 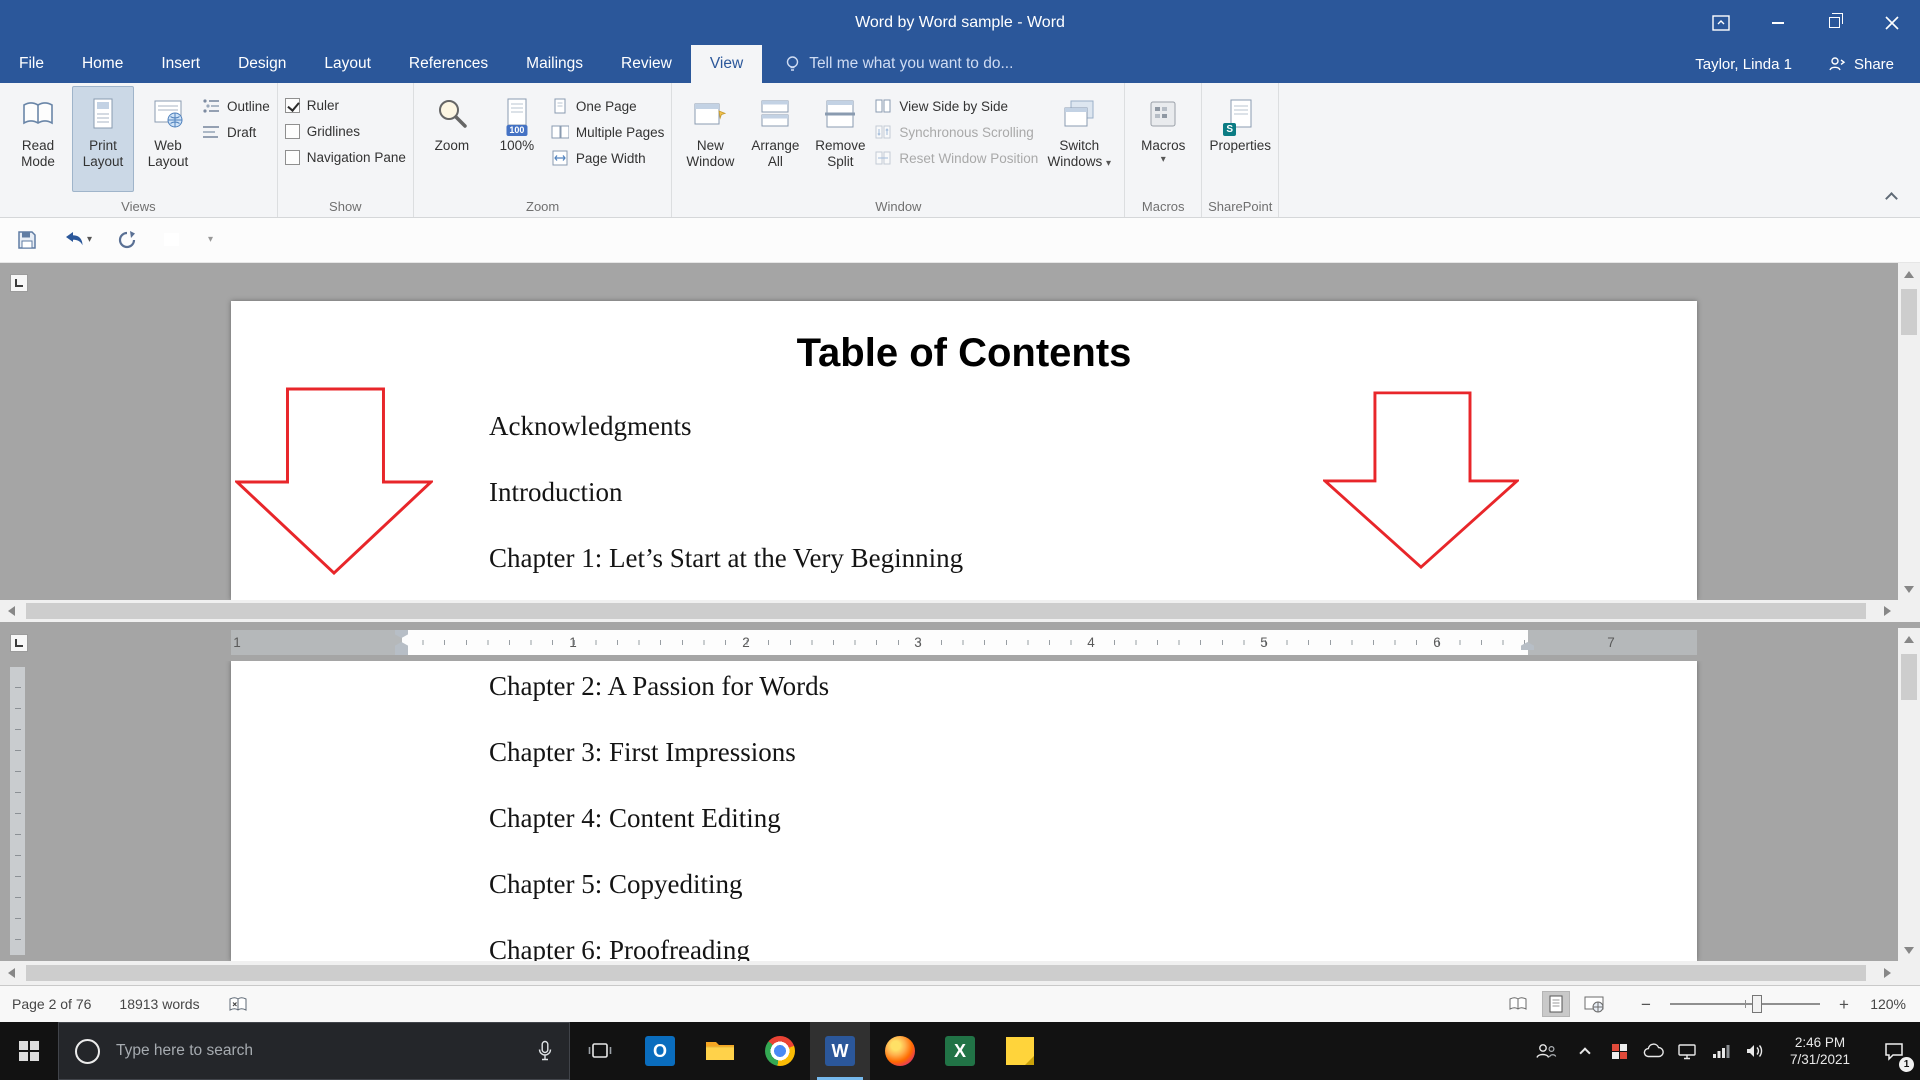 What do you see at coordinates (720, 1051) in the screenshot?
I see `taskbar-app-file-explorer` at bounding box center [720, 1051].